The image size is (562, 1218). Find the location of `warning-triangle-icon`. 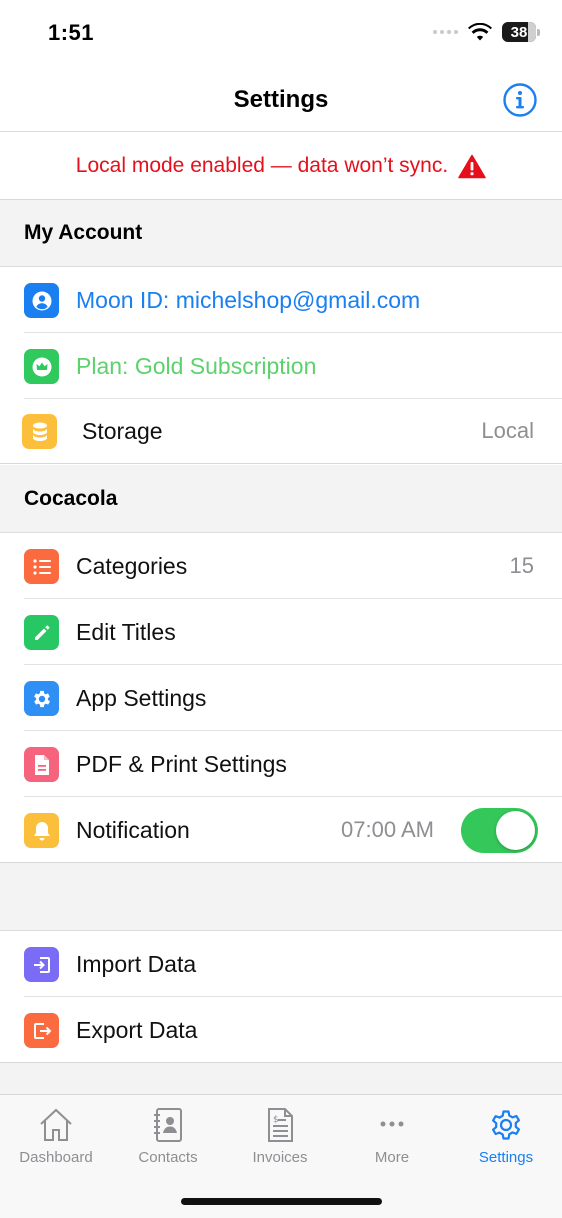

warning-triangle-icon is located at coordinates (472, 166).